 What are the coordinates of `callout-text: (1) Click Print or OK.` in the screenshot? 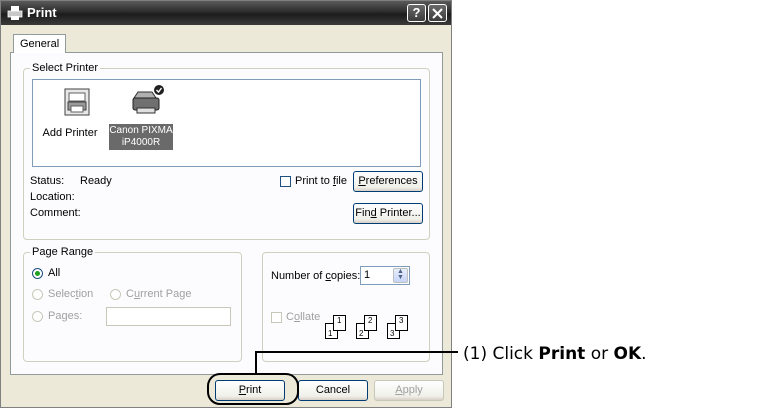 It's located at (555, 354).